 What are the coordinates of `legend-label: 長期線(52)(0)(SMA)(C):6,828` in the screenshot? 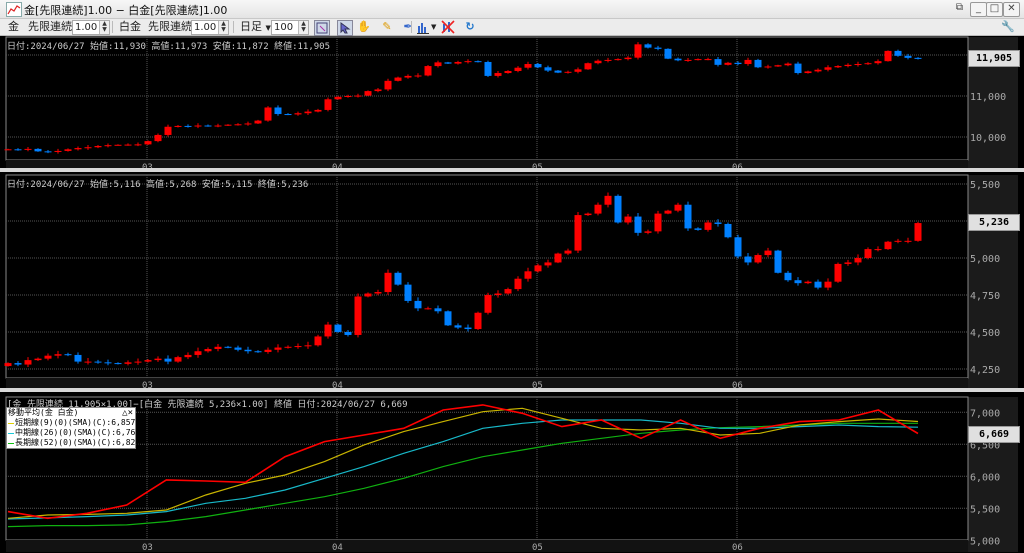 It's located at (78, 442).